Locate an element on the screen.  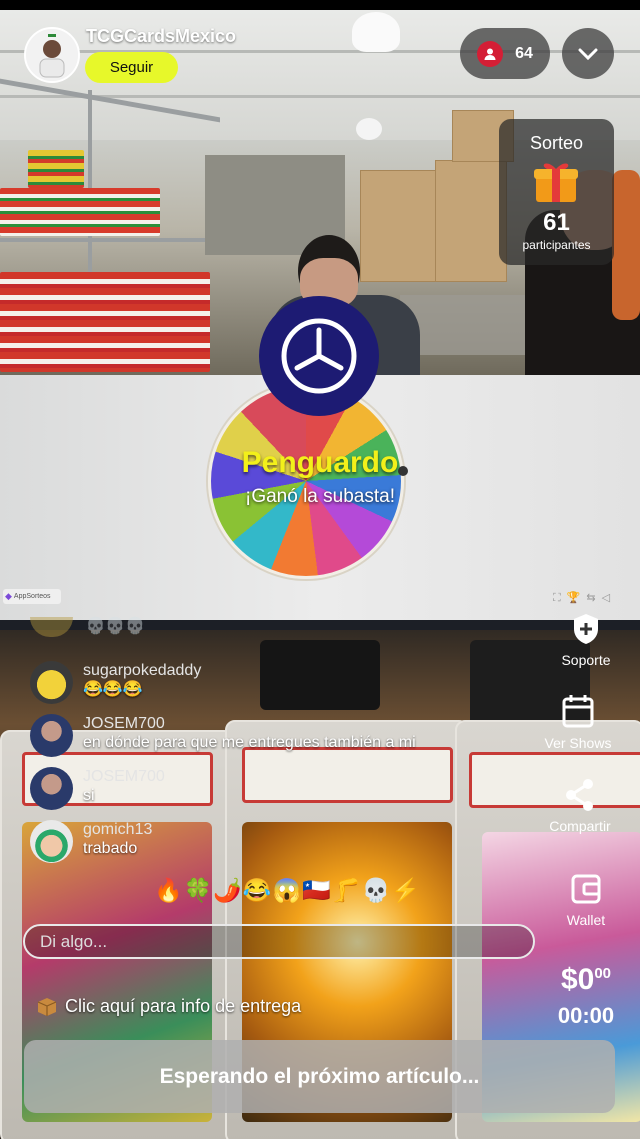
video-controls: ⛶🏆⇆◁ is located at coordinates (585, 598).